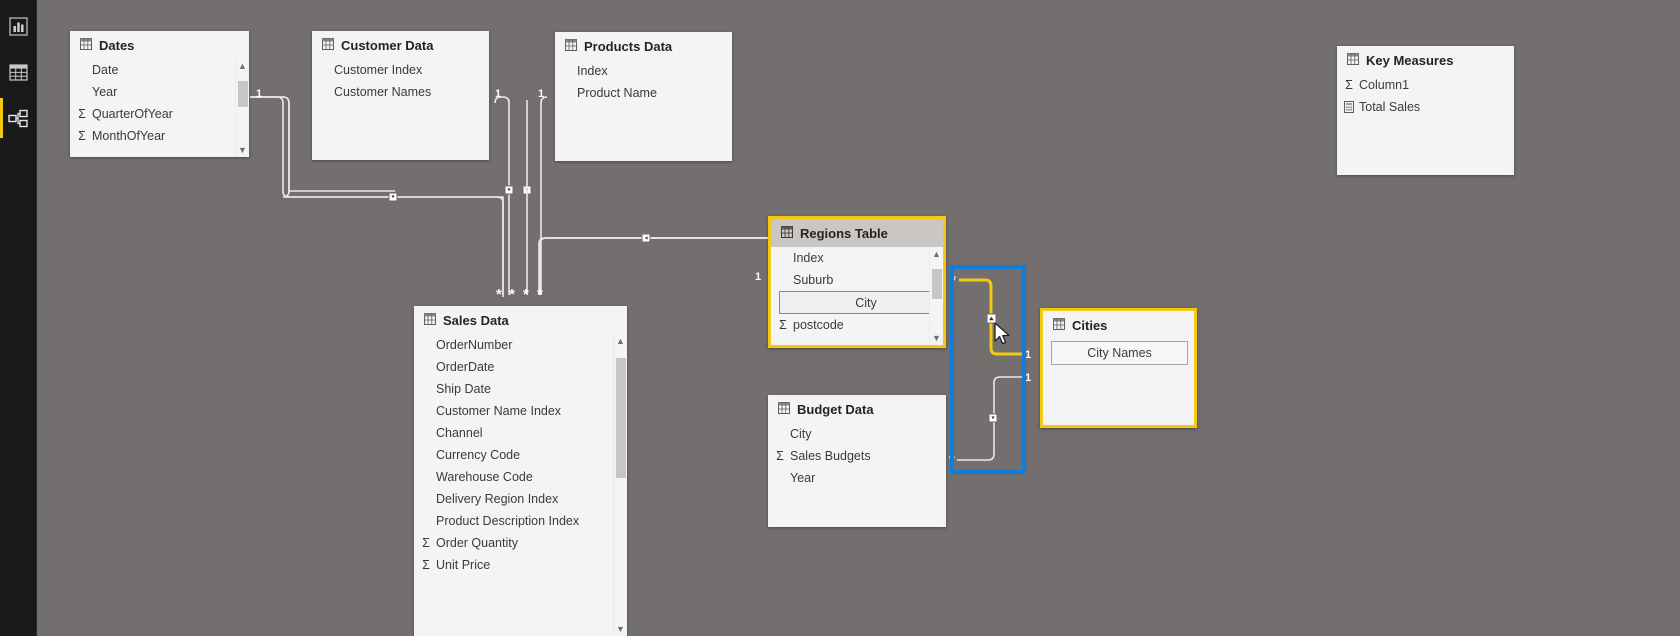 This screenshot has height=636, width=1680. Describe the element at coordinates (1118, 382) in the screenshot. I see `table-fields-cities: City Names` at that location.